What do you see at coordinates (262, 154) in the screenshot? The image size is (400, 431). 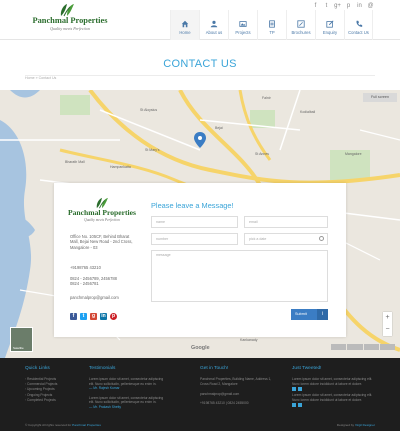 I see `map-label: St Annes` at bounding box center [262, 154].